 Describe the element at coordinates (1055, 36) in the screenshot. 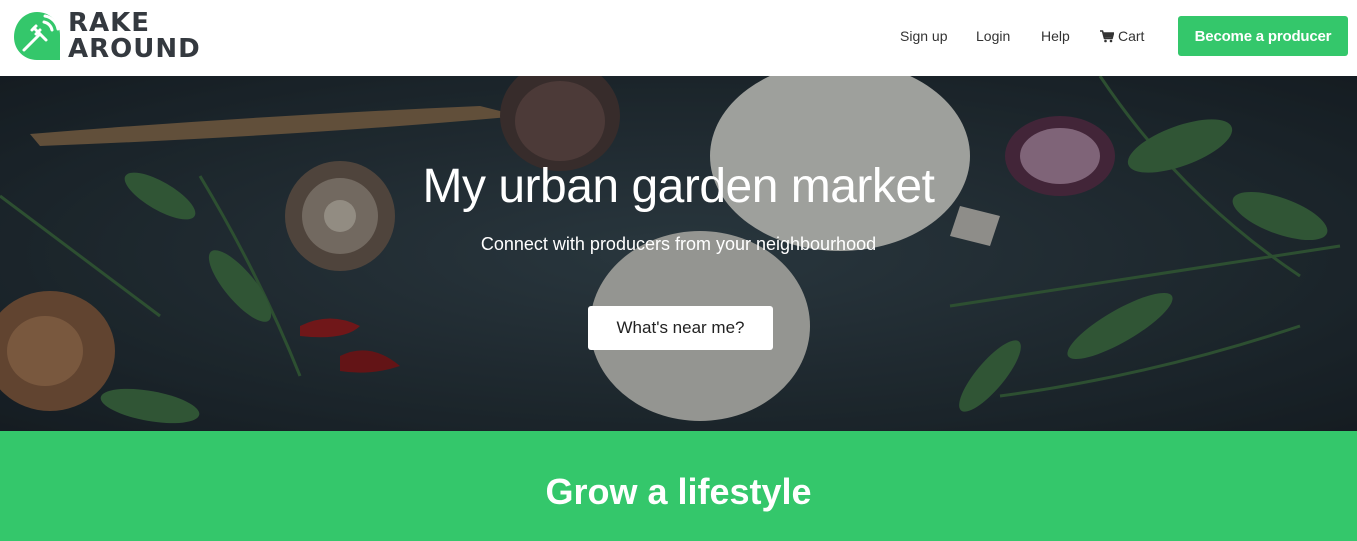

I see `nav-help-link: Help` at that location.